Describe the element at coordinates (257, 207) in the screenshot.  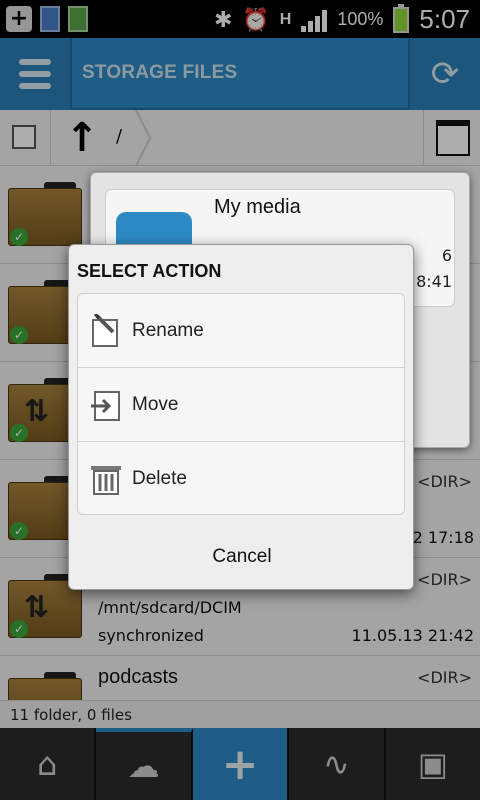
I see `media-card-title: My media` at that location.